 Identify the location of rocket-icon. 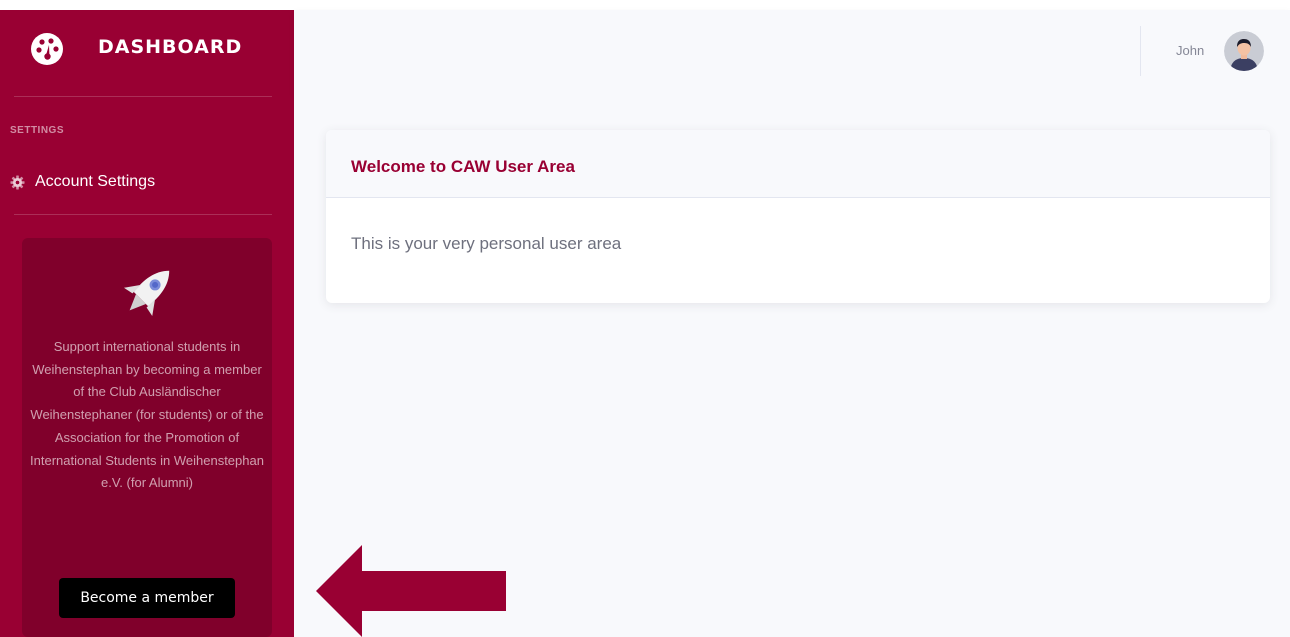
(146, 293).